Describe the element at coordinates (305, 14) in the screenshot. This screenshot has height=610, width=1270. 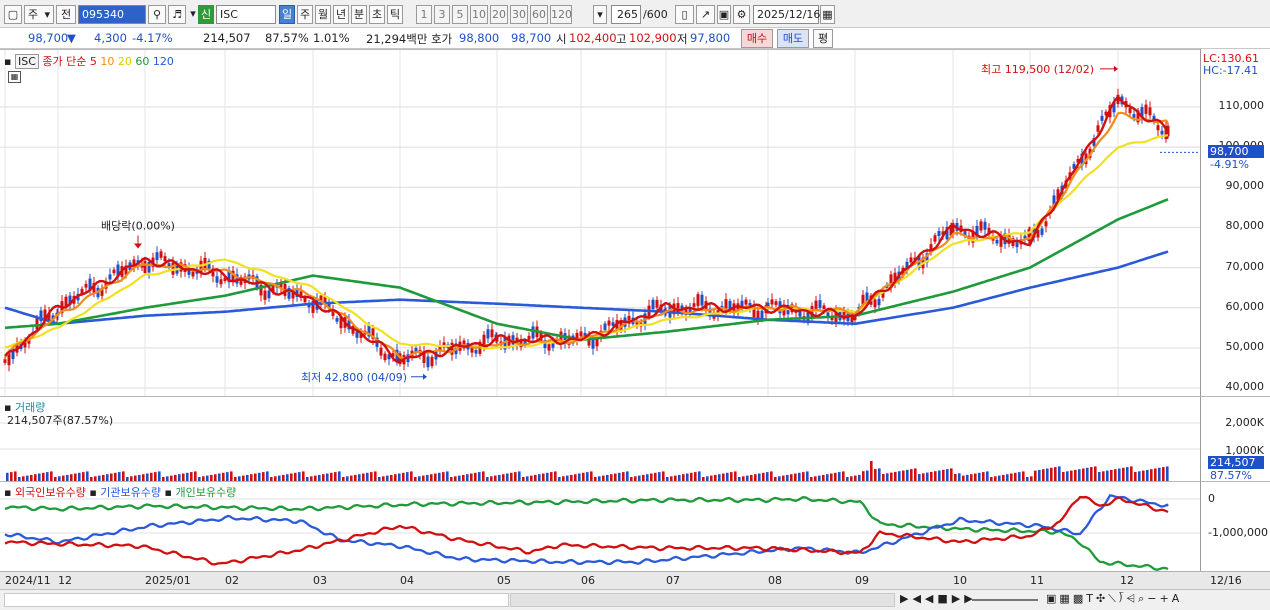
I see `period-tab: 주` at that location.